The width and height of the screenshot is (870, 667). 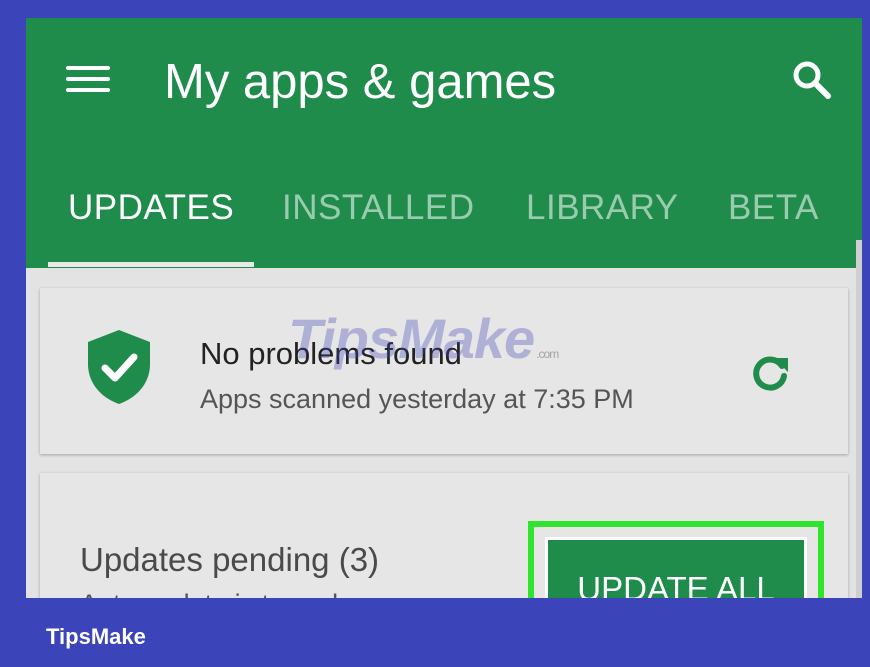 I want to click on tab-library: LIBRARY, so click(x=602, y=208).